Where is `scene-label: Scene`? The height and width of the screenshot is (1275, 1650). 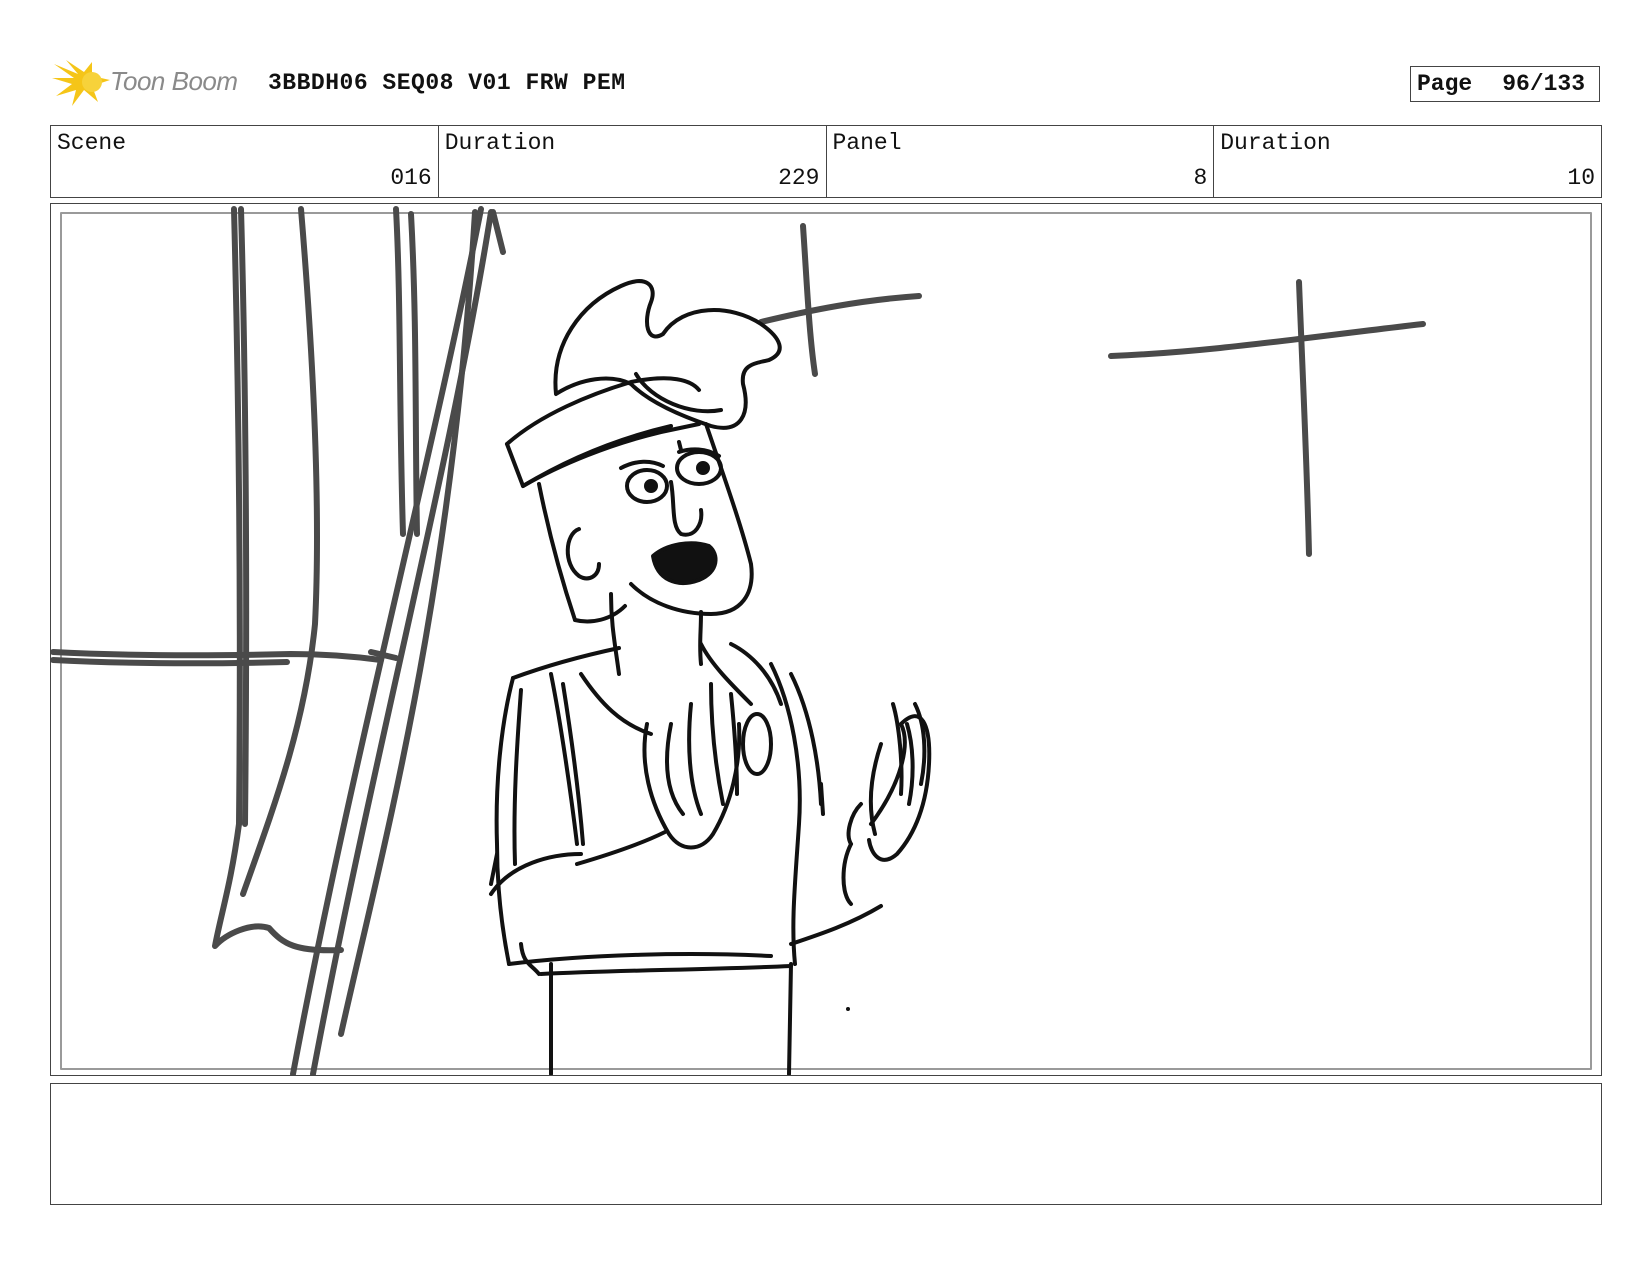 scene-label: Scene is located at coordinates (92, 143).